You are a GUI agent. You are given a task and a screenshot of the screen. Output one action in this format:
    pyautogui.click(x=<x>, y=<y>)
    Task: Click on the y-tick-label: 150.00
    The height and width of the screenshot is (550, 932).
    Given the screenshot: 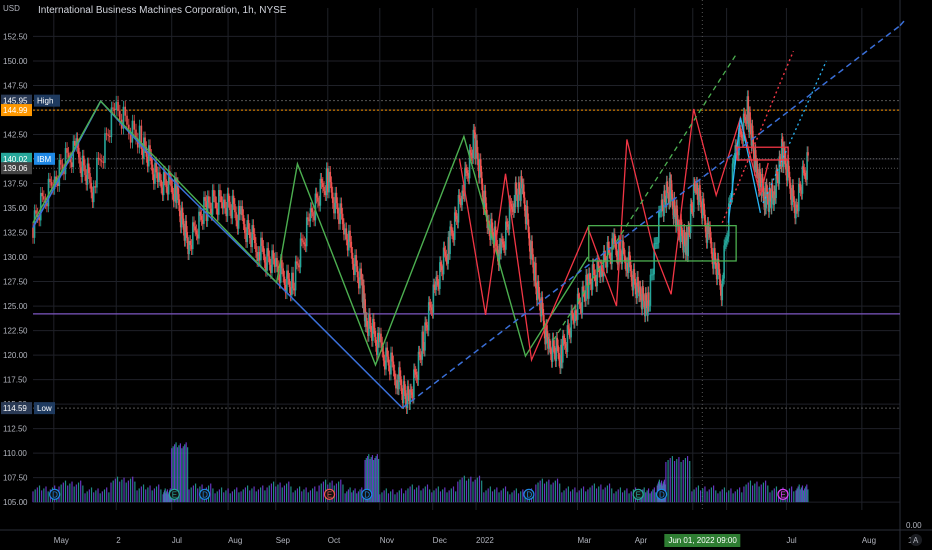 What is the action you would take?
    pyautogui.click(x=15, y=61)
    